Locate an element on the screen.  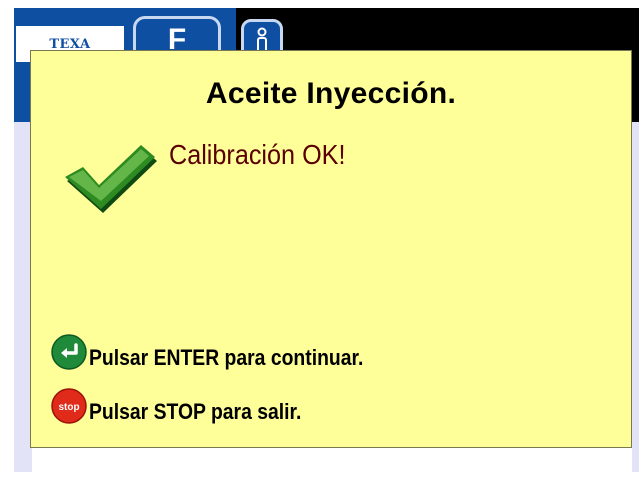
stop-icon: stop is located at coordinates (69, 406).